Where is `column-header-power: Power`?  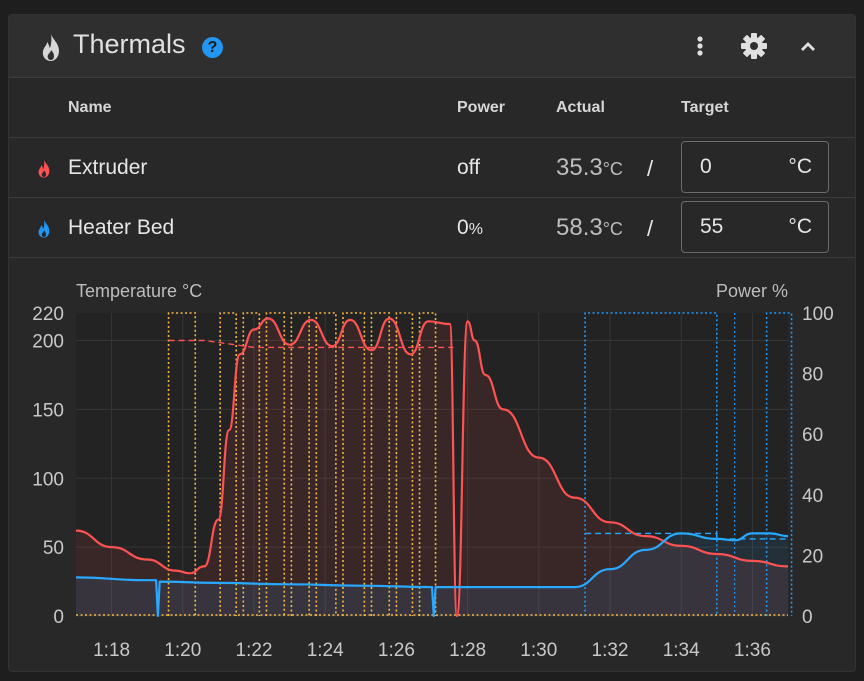
column-header-power: Power is located at coordinates (481, 107).